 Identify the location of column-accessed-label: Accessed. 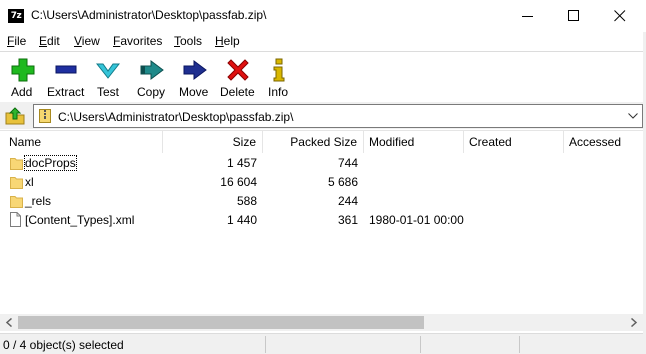
(595, 142).